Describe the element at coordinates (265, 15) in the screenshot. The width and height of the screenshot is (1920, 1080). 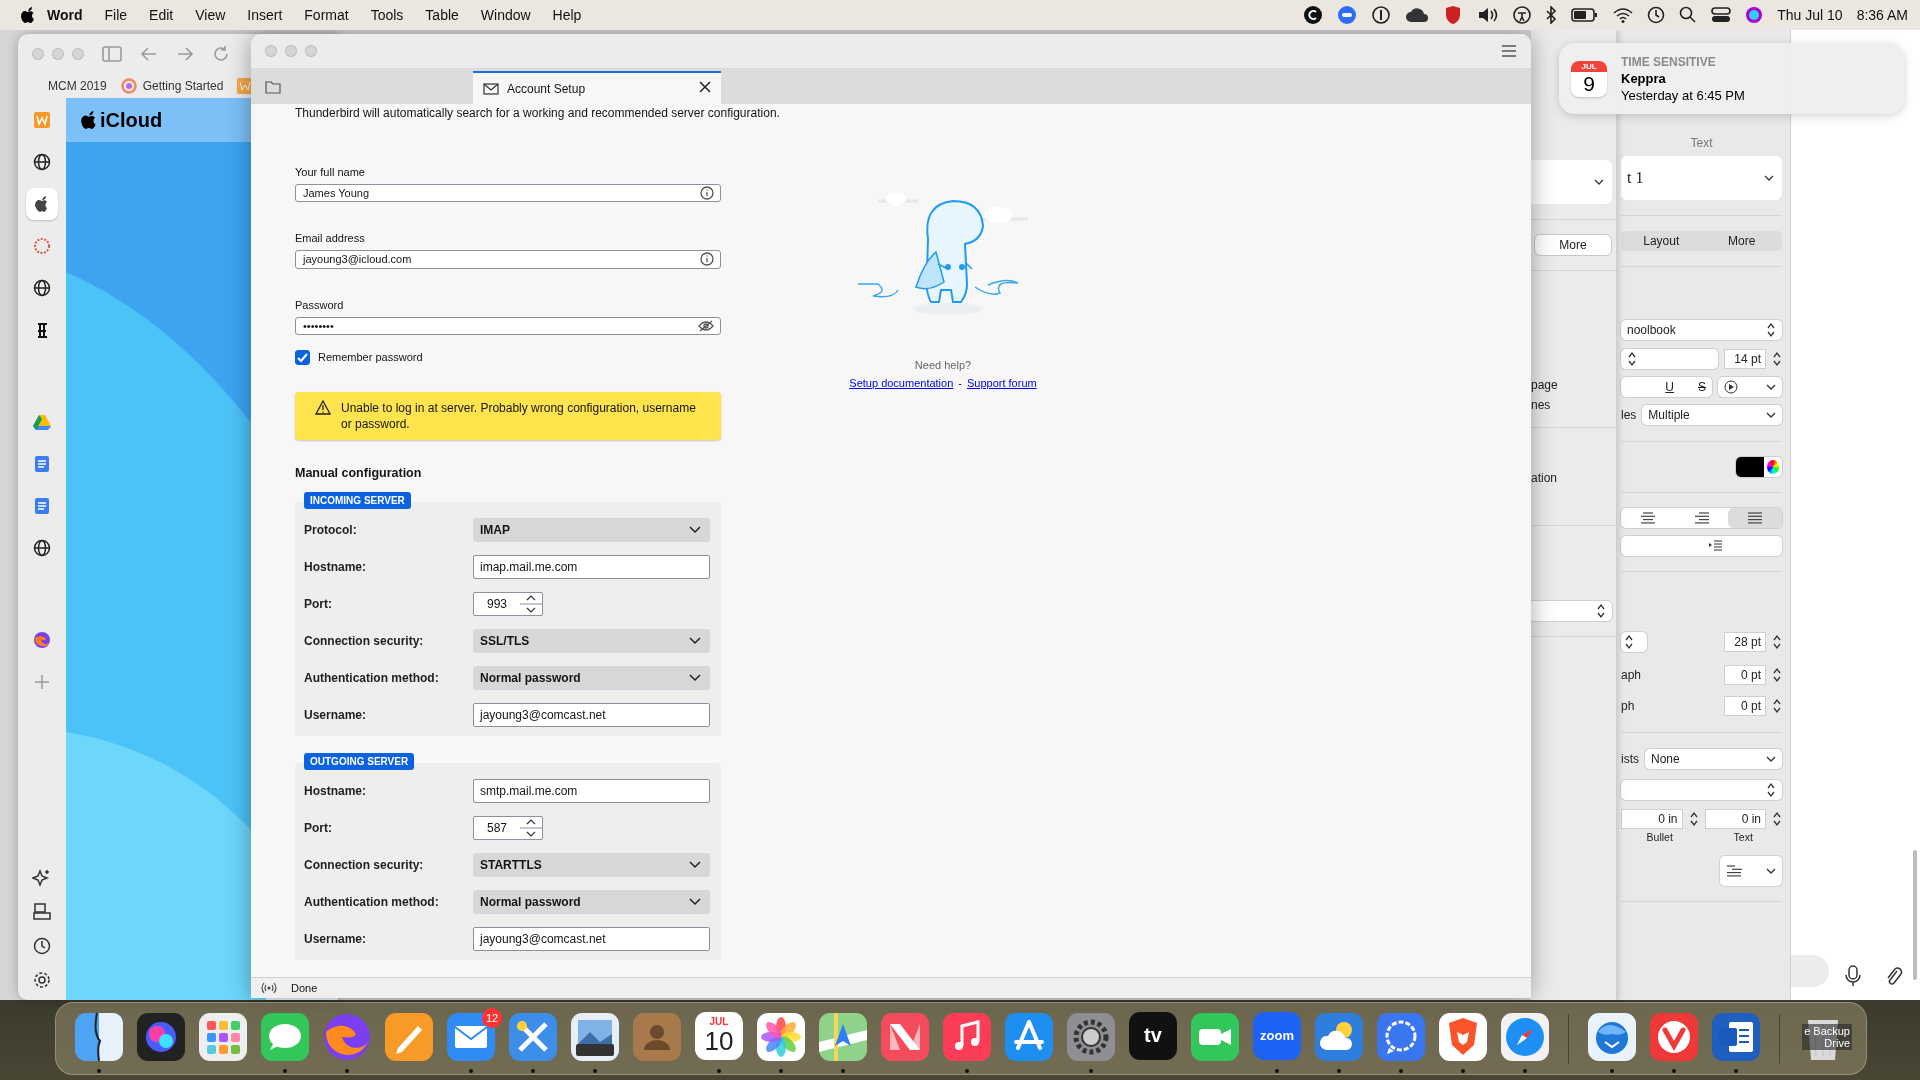
I see `menu-item: Insert` at that location.